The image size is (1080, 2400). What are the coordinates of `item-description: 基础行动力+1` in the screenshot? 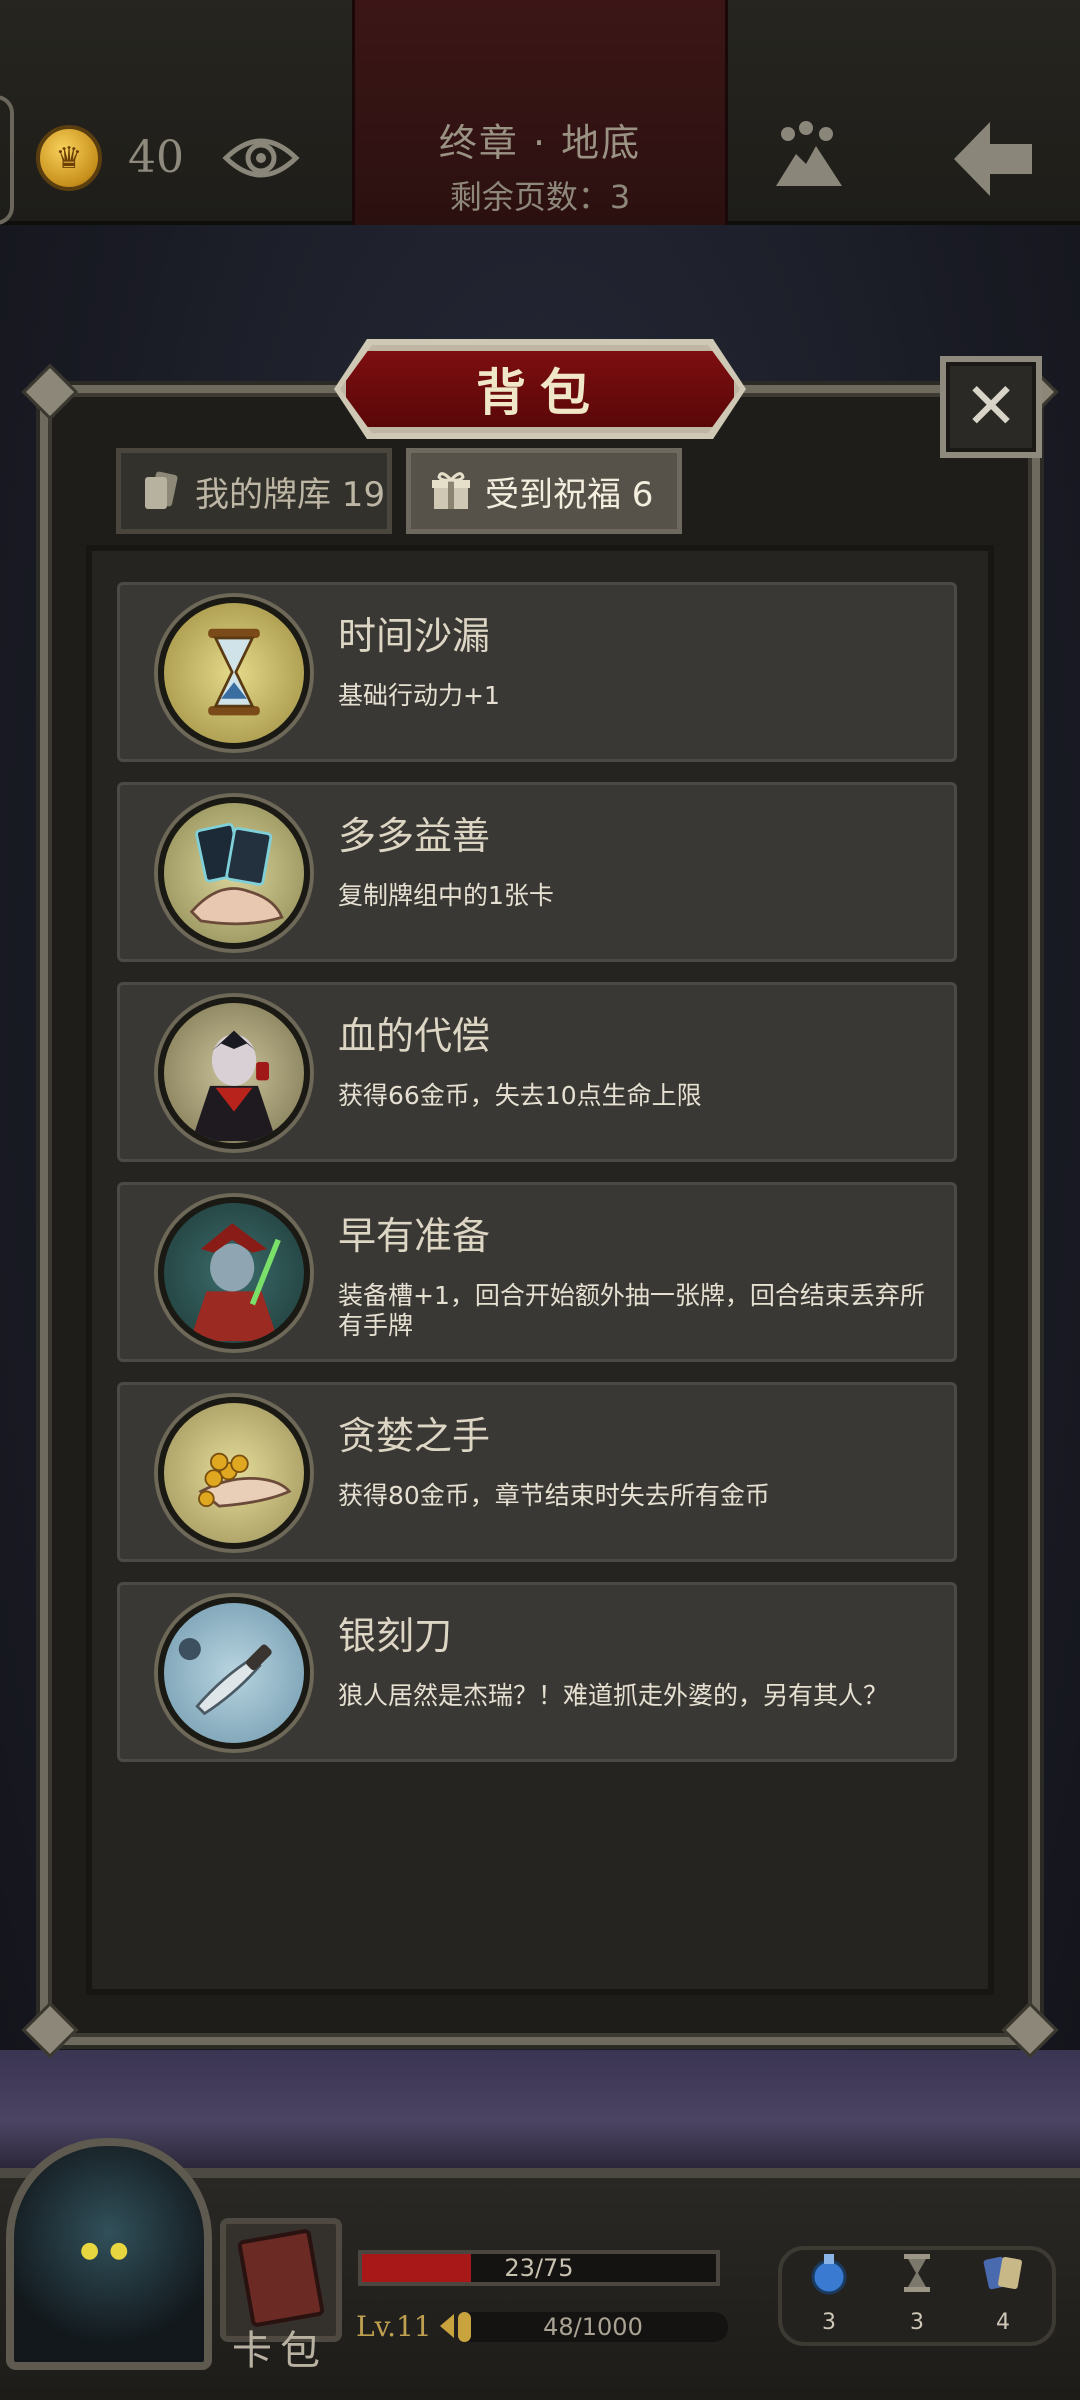 It's located at (419, 695).